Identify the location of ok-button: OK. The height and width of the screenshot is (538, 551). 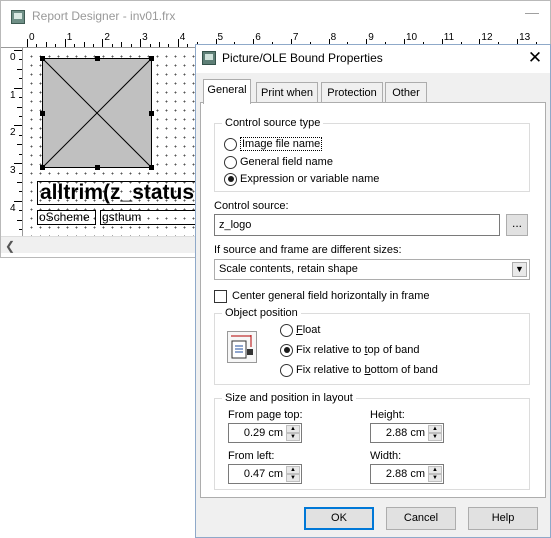
(339, 518).